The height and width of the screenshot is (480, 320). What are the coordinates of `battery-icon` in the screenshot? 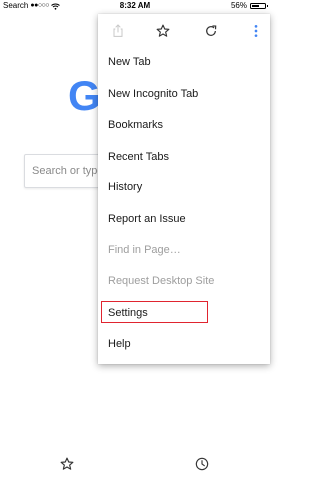 It's located at (259, 6).